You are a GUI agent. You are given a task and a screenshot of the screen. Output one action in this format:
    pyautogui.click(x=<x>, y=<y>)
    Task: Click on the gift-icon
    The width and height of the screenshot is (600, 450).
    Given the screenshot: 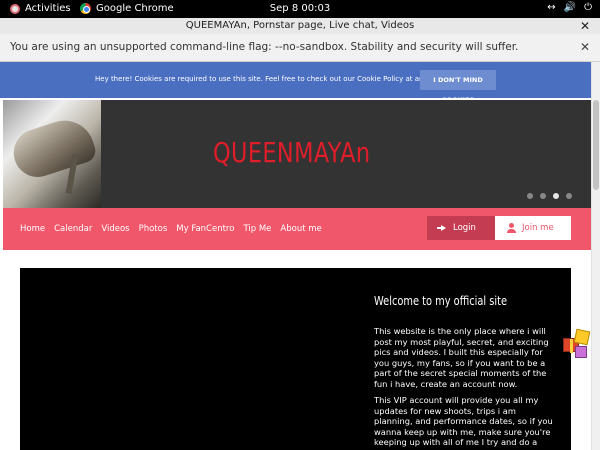 What is the action you would take?
    pyautogui.click(x=577, y=344)
    